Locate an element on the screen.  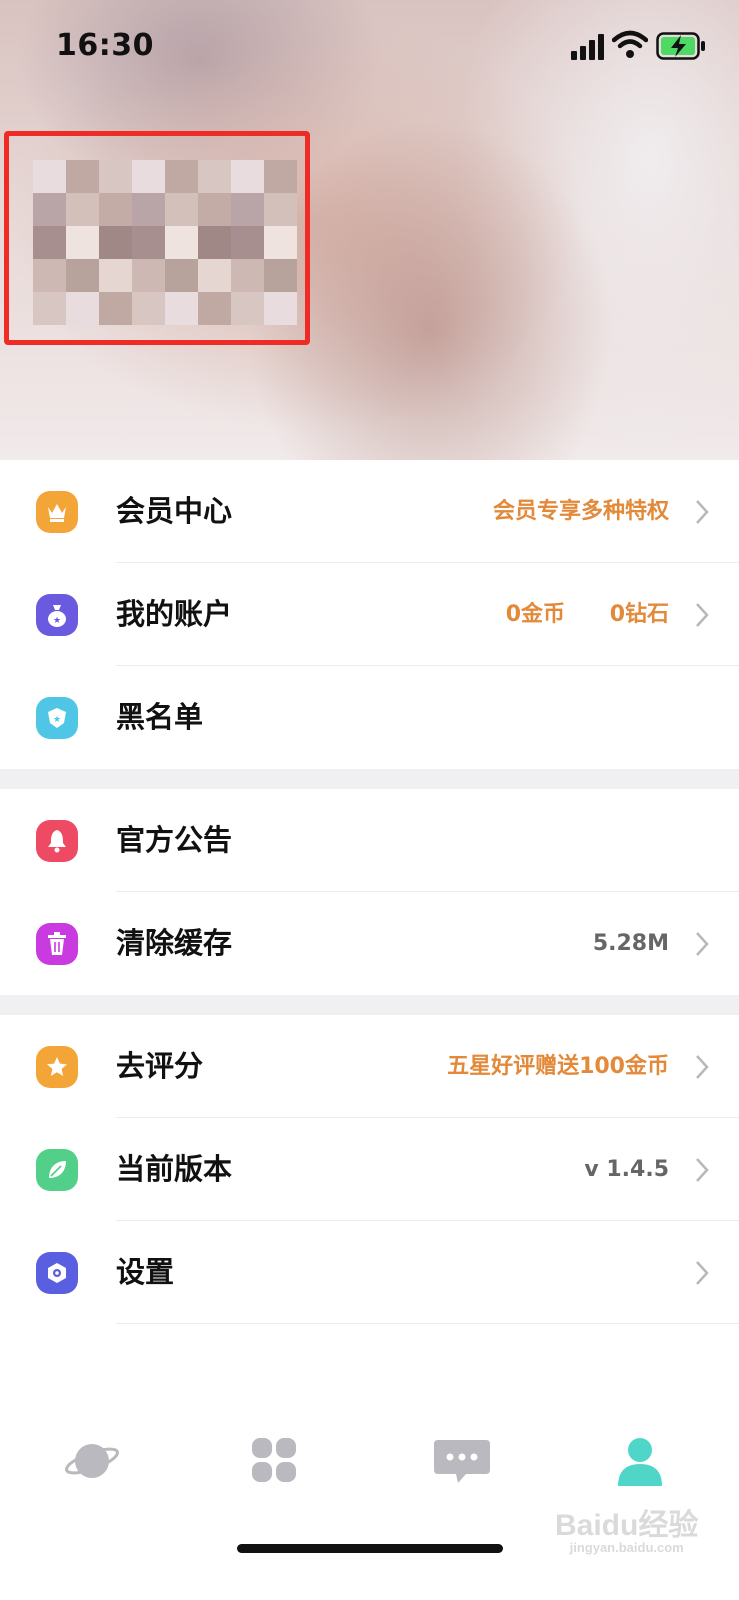
menu-item-clear-cache: 清除缓存 5.28M is located at coordinates (369, 943).